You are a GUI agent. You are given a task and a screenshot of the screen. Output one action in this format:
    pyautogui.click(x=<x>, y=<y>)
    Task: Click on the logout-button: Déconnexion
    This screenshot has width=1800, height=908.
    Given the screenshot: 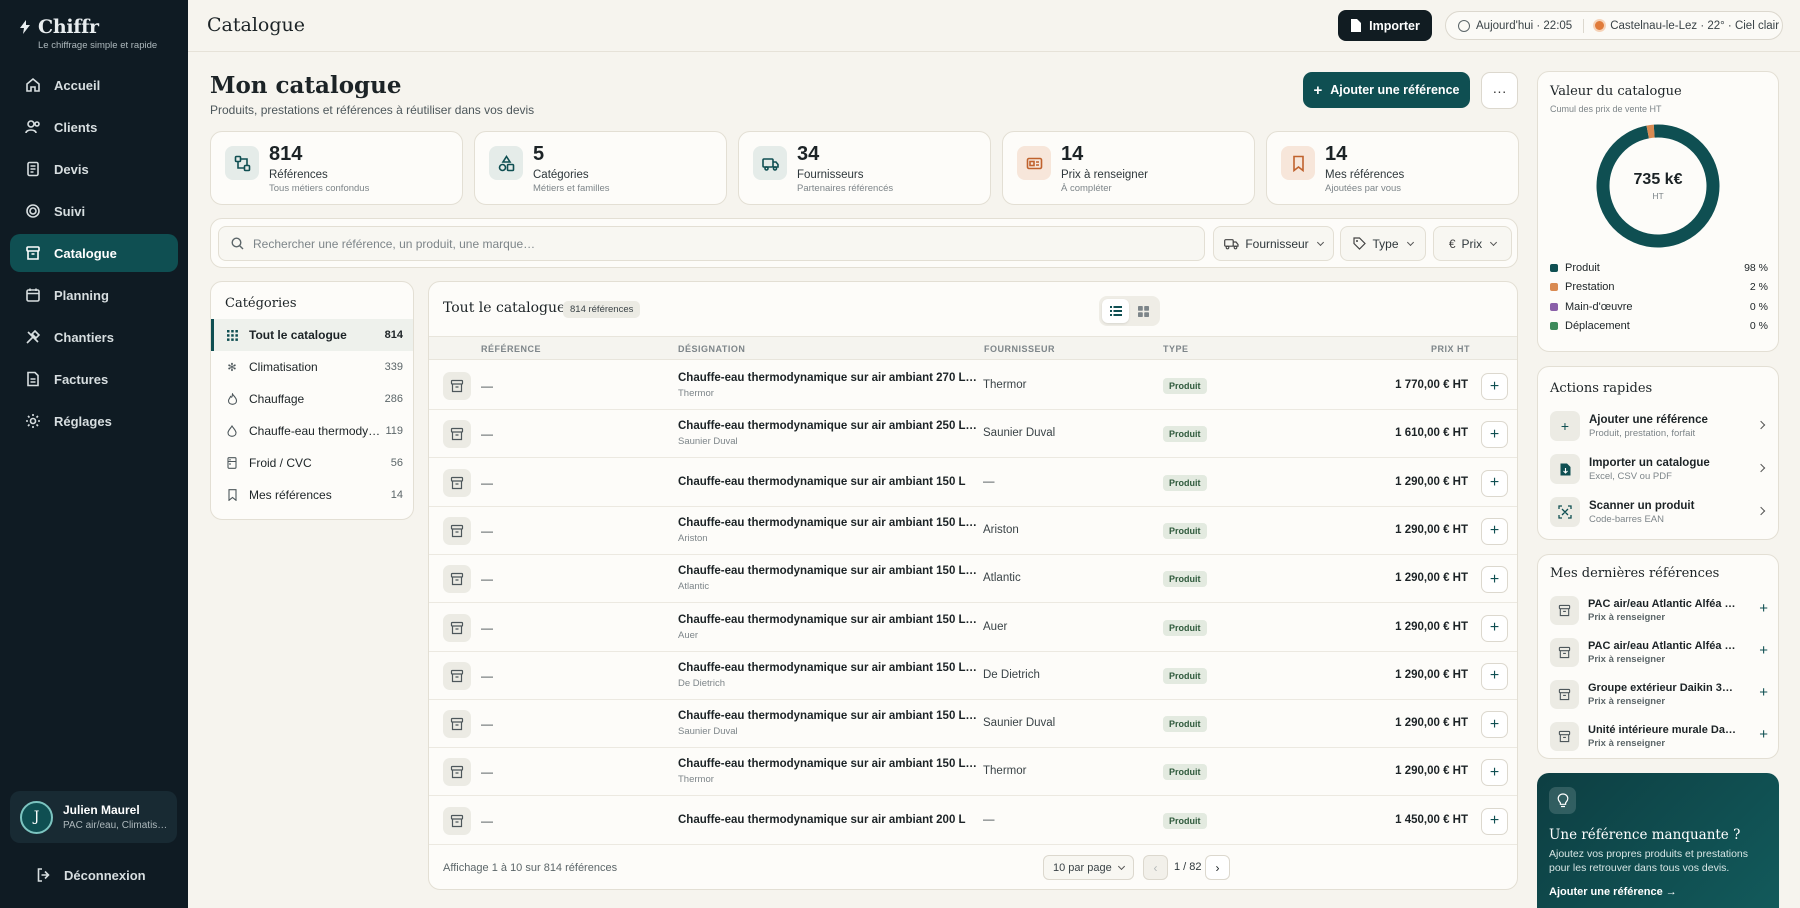 What is the action you would take?
    pyautogui.click(x=91, y=875)
    